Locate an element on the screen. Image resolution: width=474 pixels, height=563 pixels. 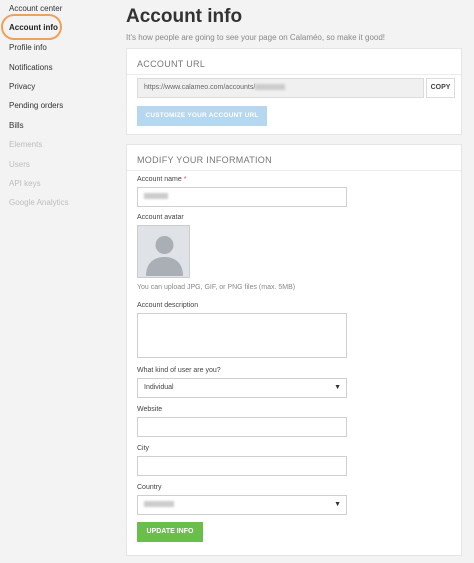
account-avatar-label: Account avatar is located at coordinates (160, 217).